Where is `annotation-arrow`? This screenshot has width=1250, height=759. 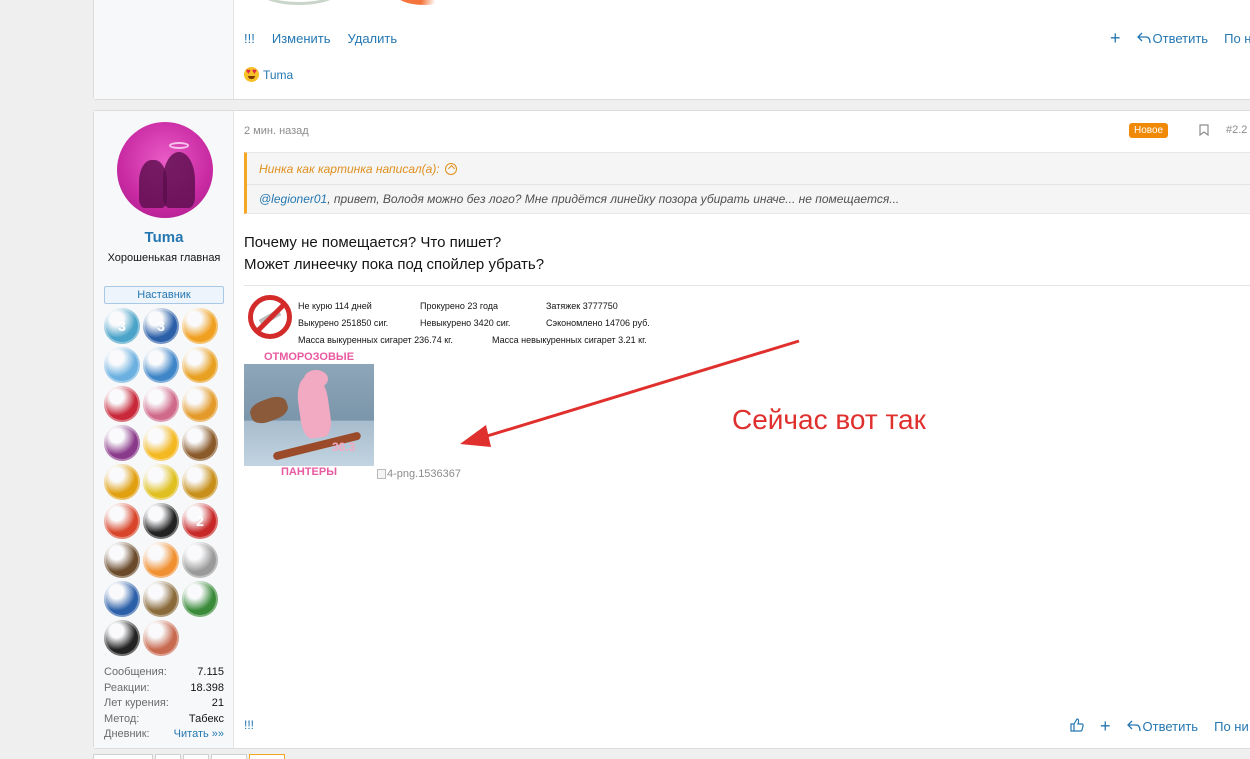
annotation-arrow is located at coordinates (630, 393).